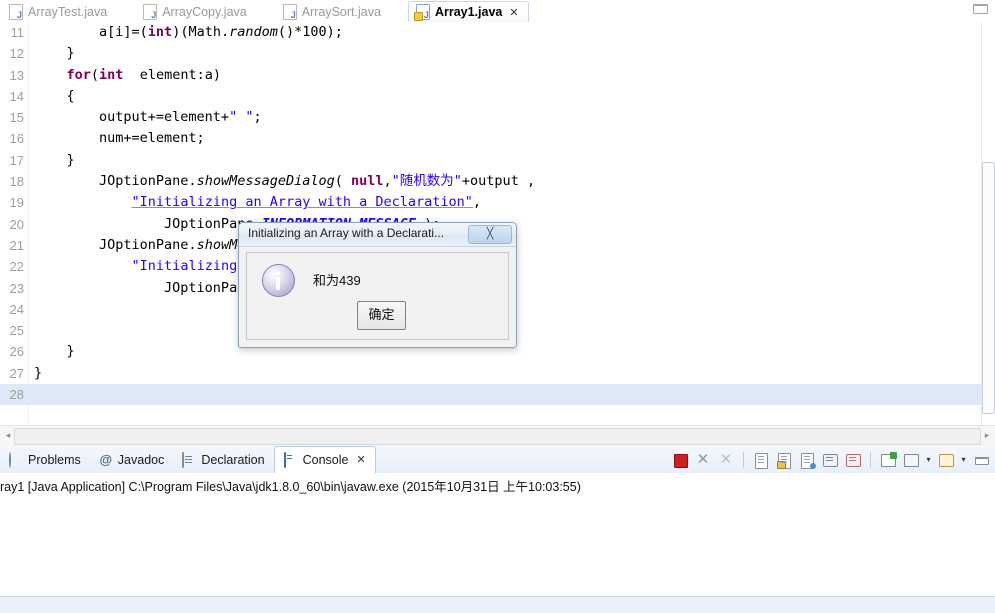  I want to click on remove-all-terminated-button: ✕, so click(726, 460).